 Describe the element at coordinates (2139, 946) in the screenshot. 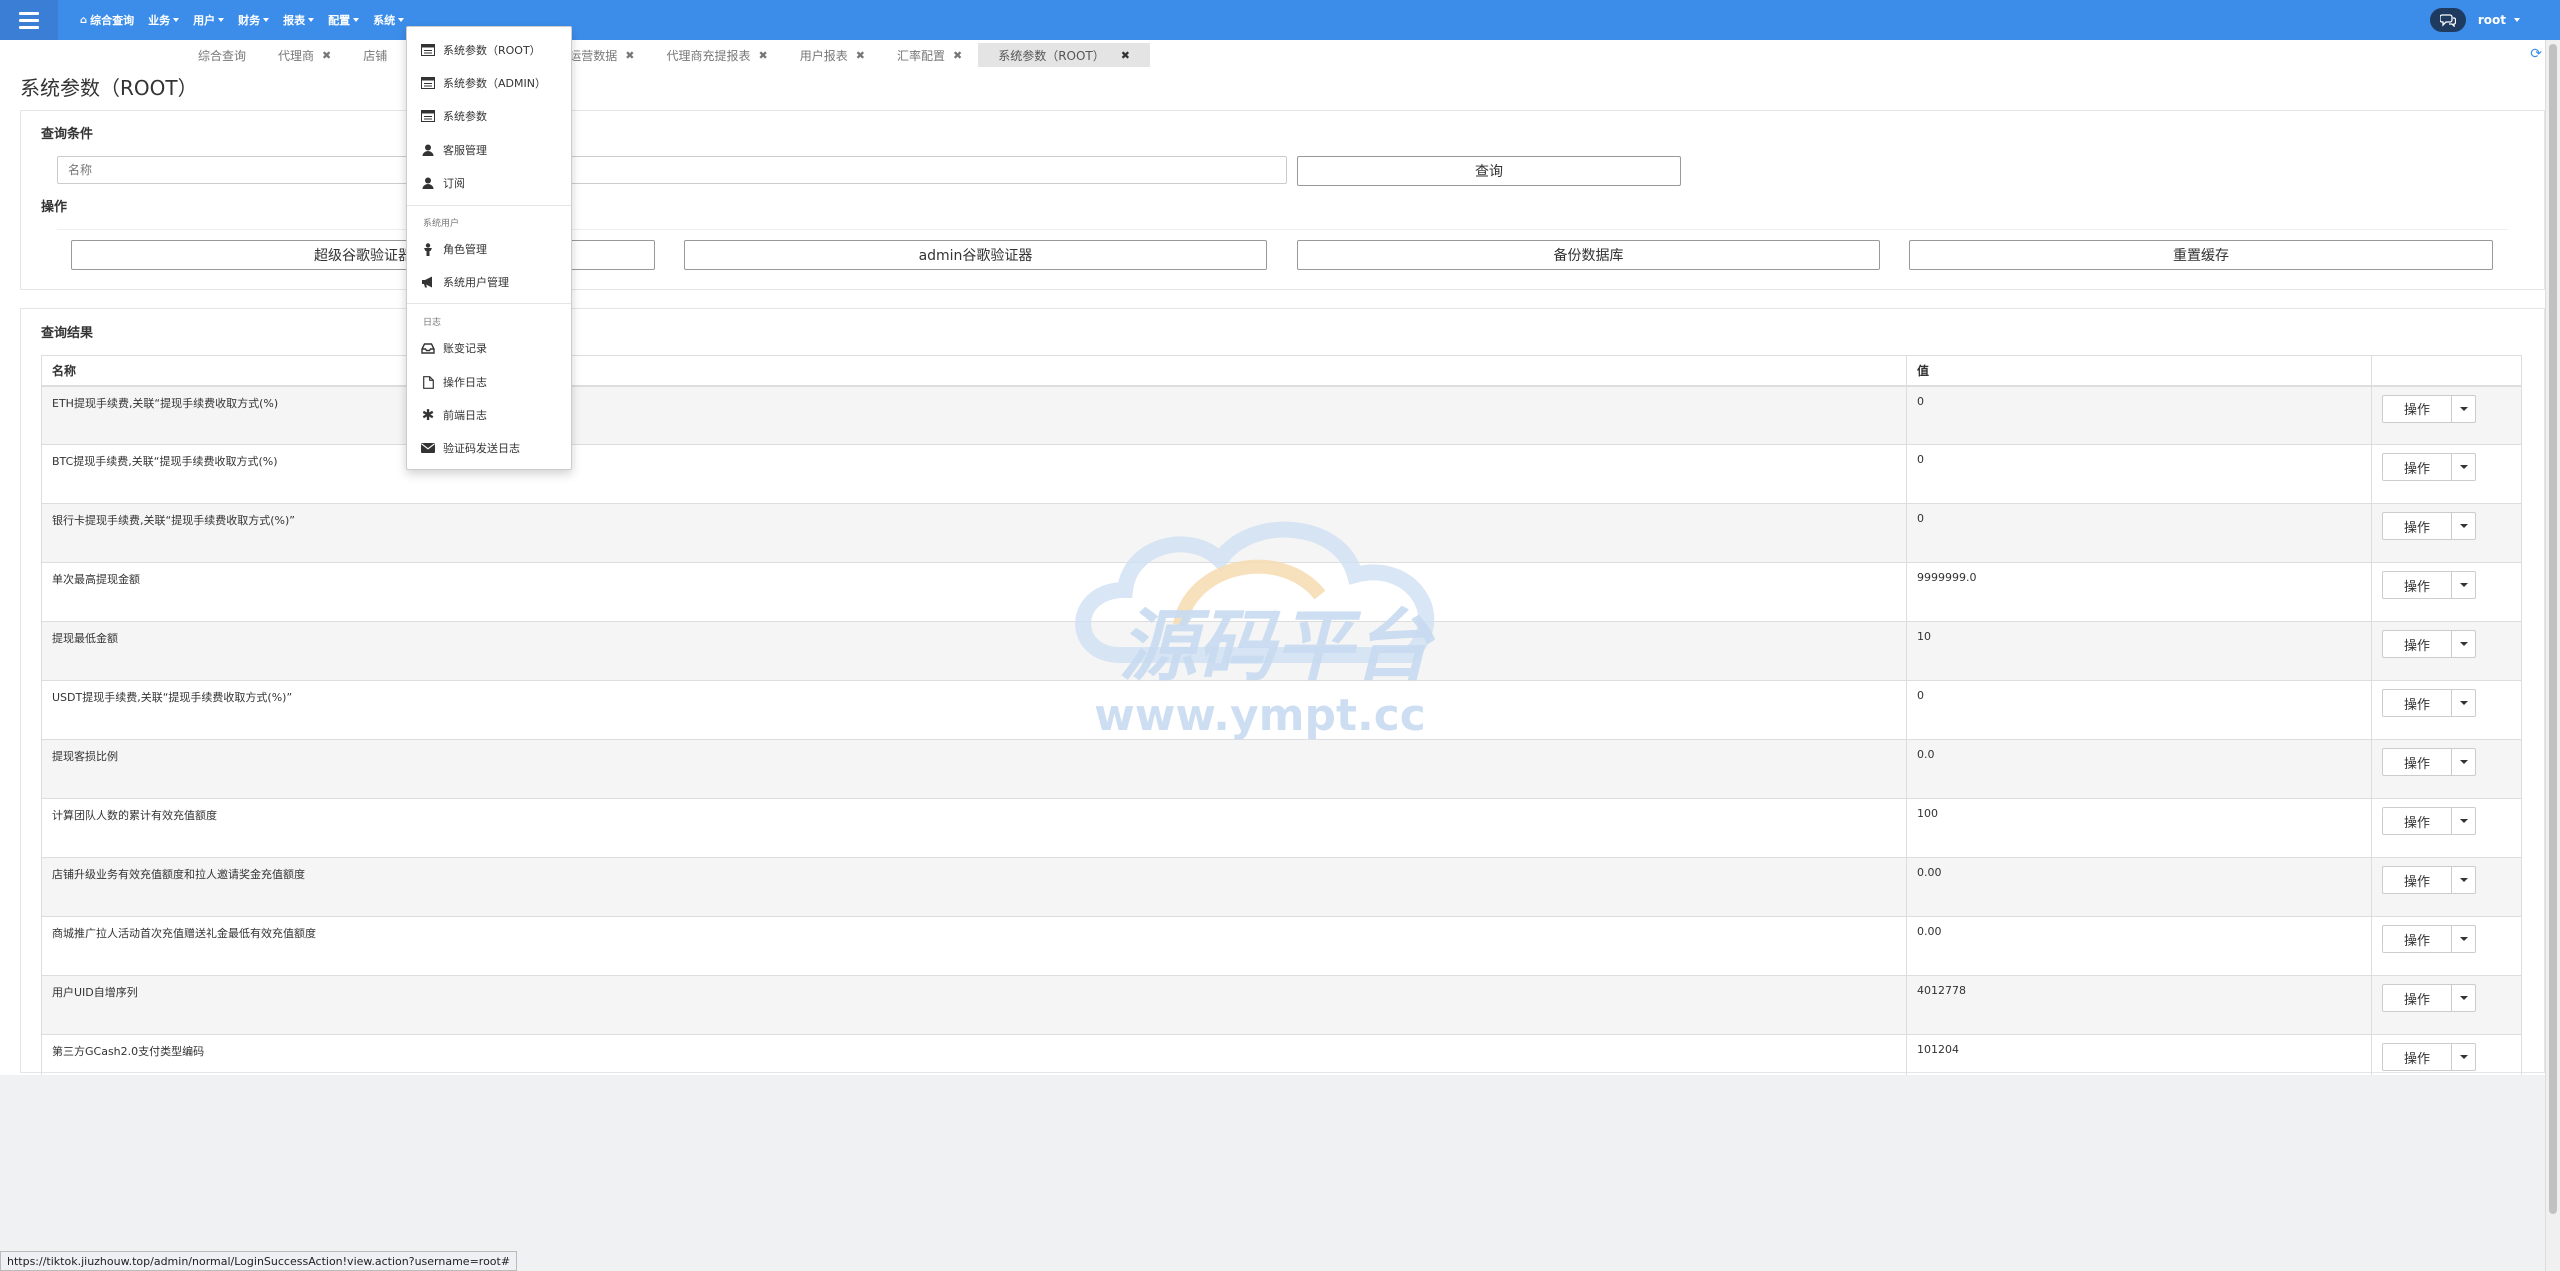

I see `param-value: 0.00` at that location.